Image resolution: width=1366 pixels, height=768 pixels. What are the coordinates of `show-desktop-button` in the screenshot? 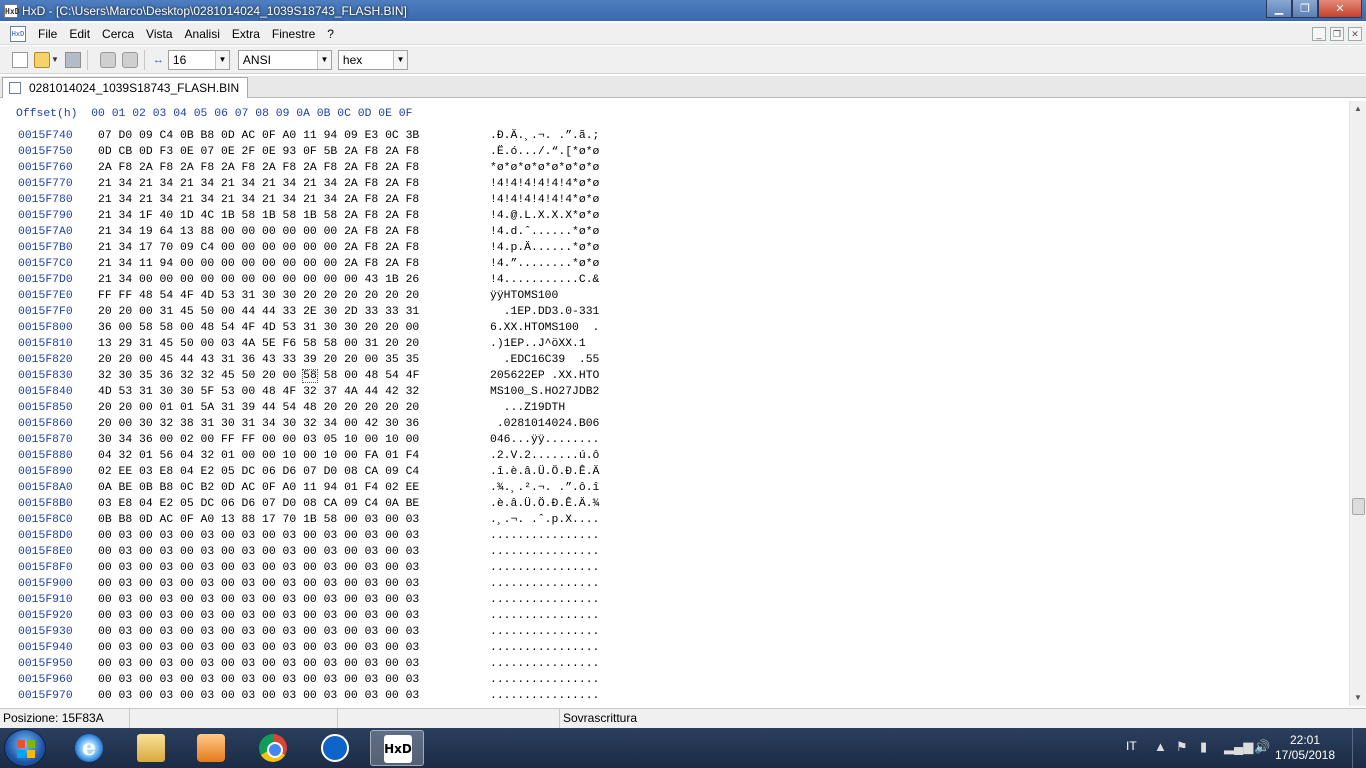 It's located at (1359, 748).